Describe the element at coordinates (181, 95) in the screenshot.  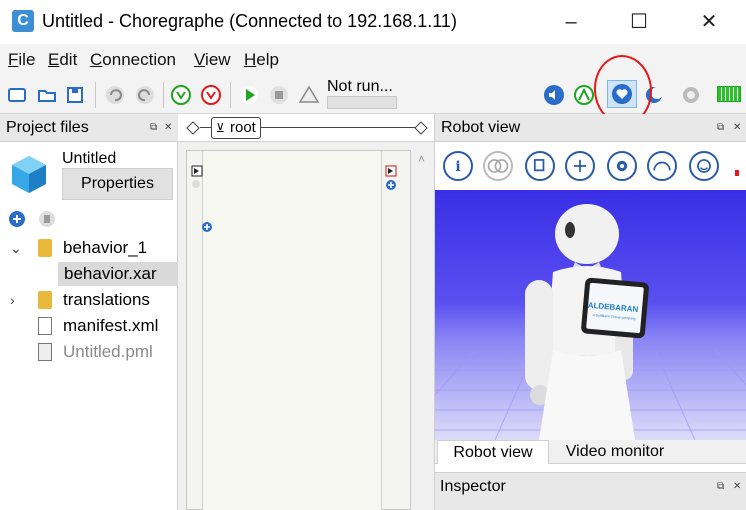
I see `connect-icon` at that location.